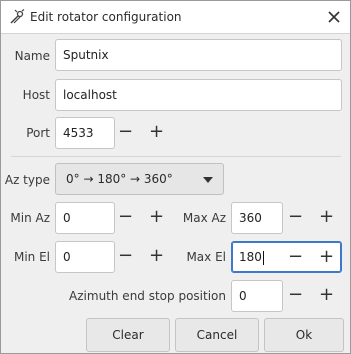  Describe the element at coordinates (147, 296) in the screenshot. I see `az-end-stop-label: Azimuth end stop position` at that location.